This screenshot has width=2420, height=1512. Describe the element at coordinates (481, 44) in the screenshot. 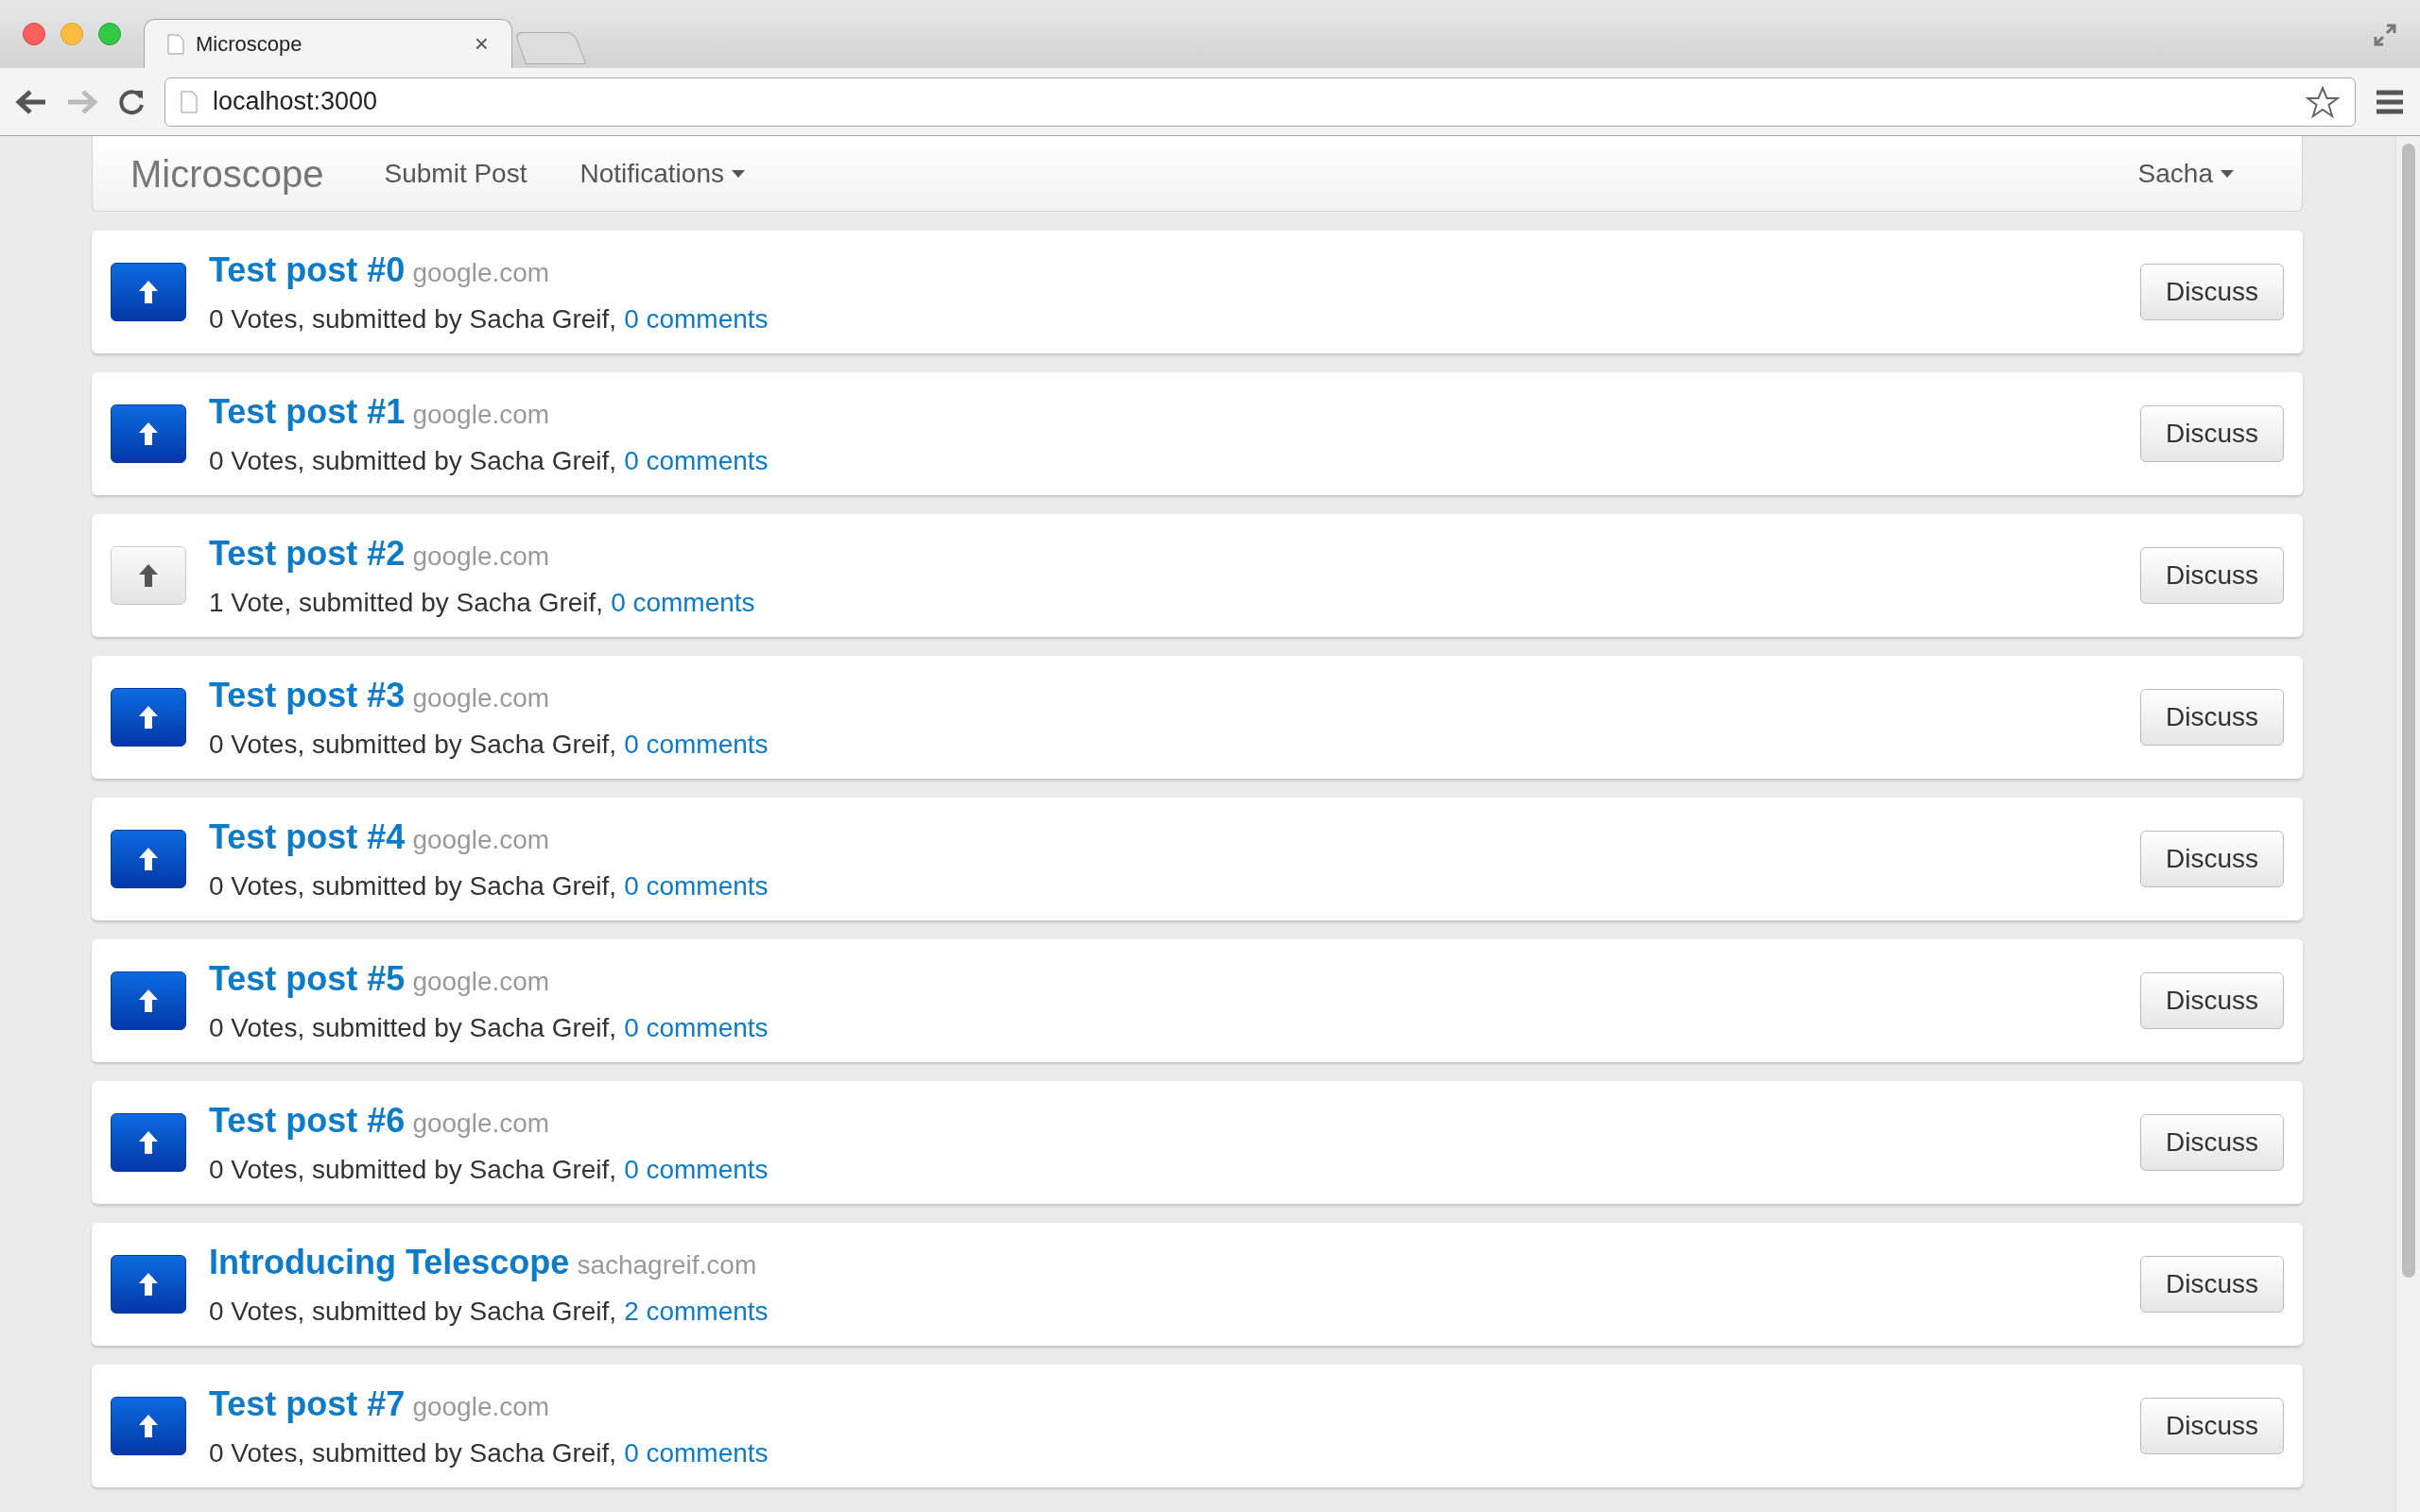

I see `tab-close-button: ×` at that location.